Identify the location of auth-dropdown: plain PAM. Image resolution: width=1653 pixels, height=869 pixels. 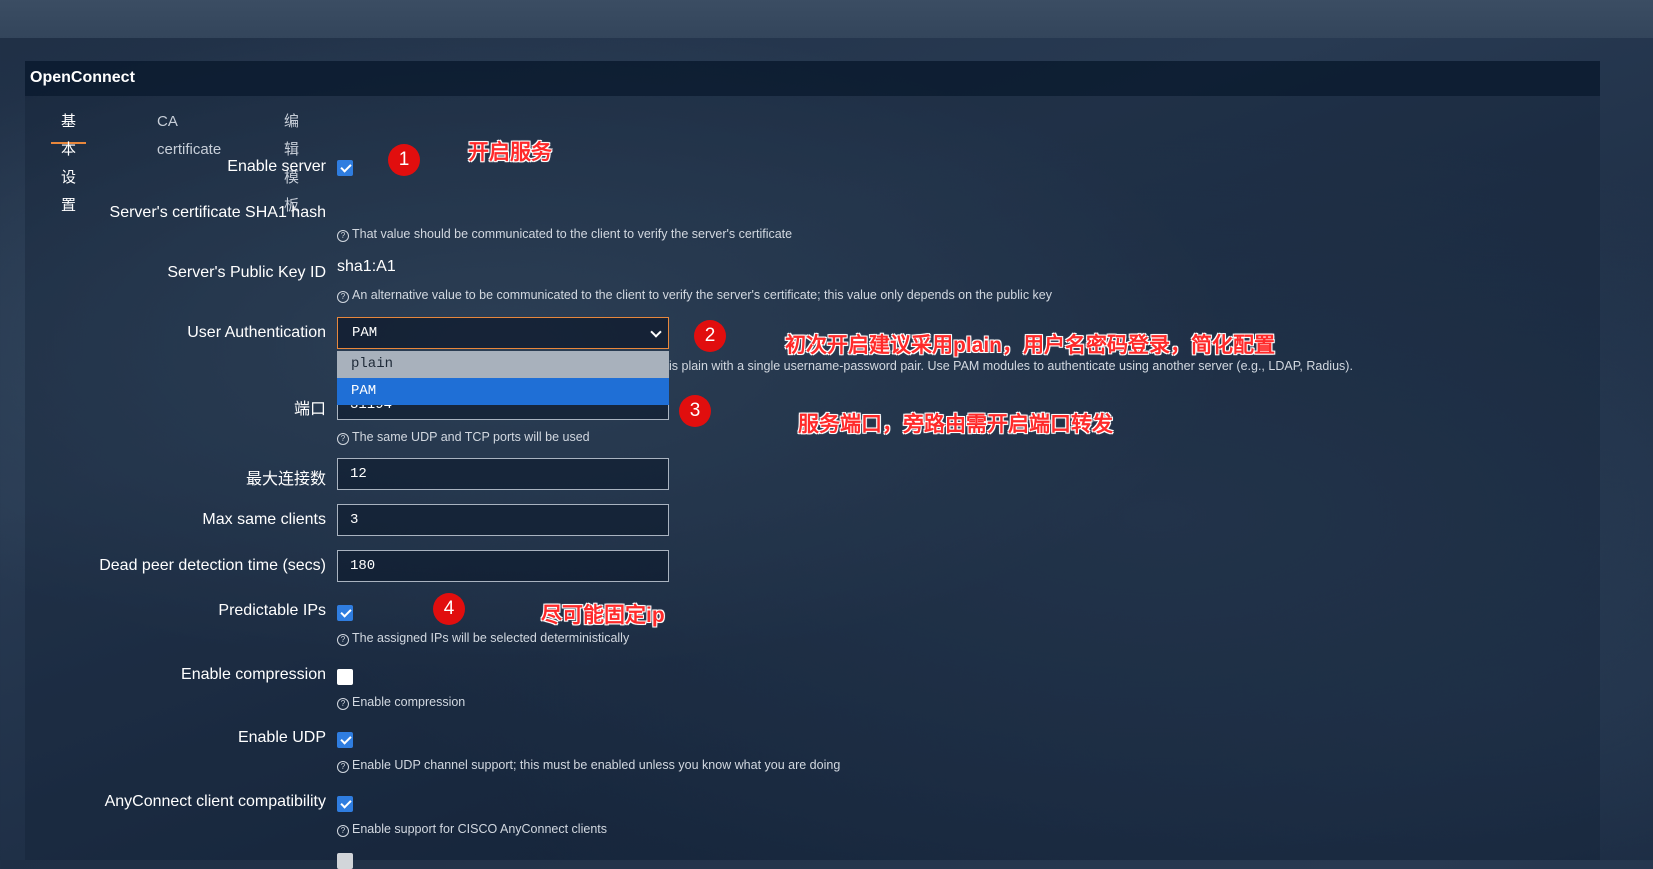
(503, 378).